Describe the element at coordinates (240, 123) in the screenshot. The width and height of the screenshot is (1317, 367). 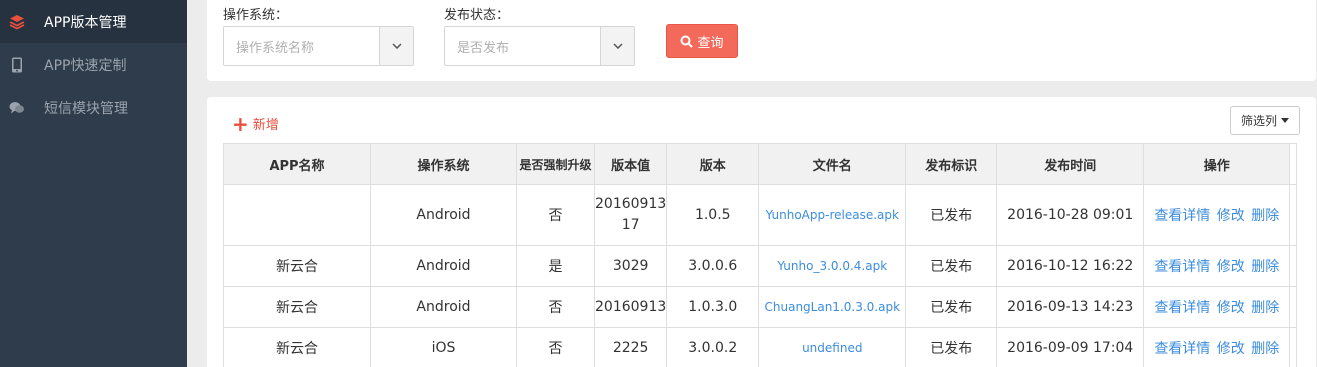
I see `plus-icon: +` at that location.